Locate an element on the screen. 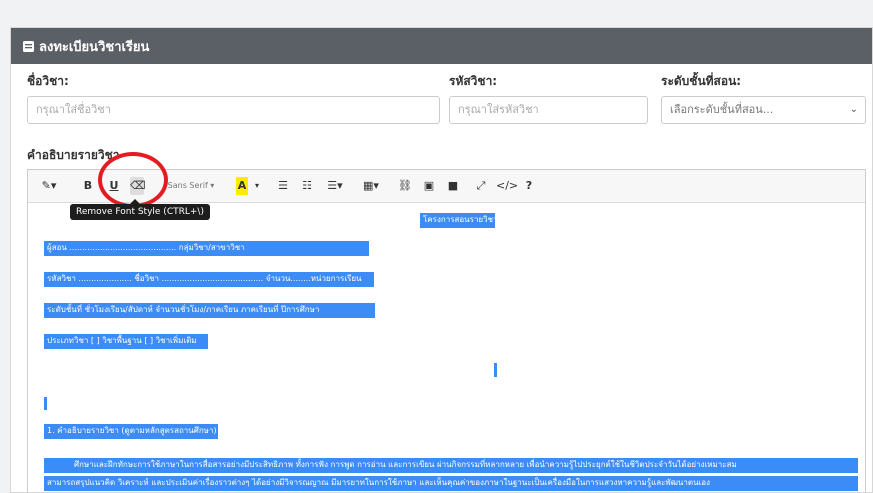  table-icon: ▦▾ is located at coordinates (371, 186).